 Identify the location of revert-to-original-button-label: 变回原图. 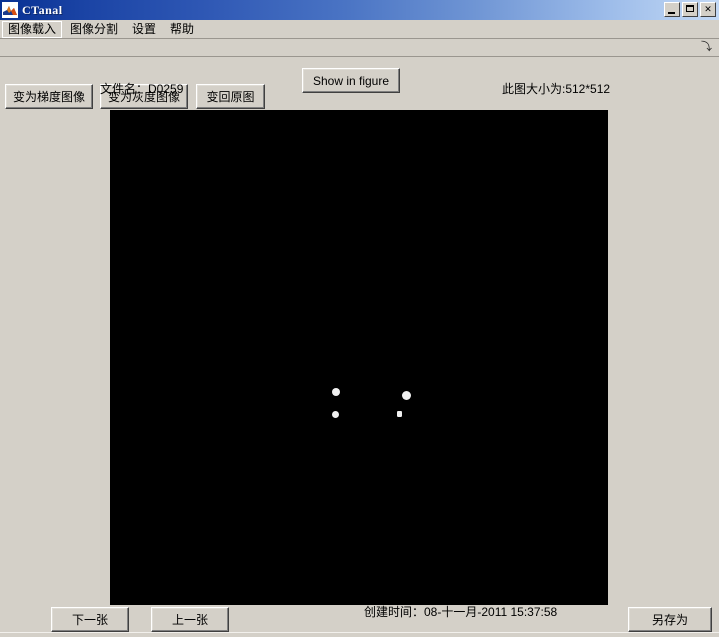
(230, 97).